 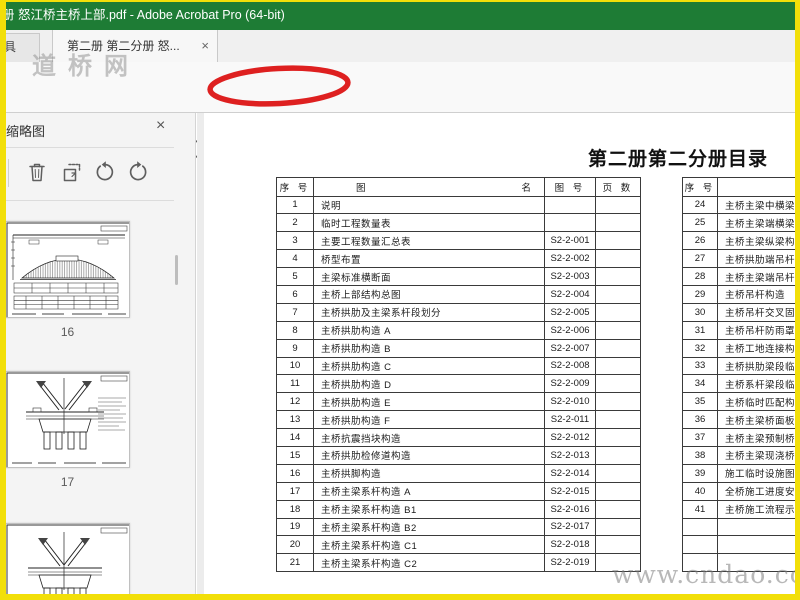 I want to click on table-cell: 全桥施工进度安排, so click(x=756, y=491).